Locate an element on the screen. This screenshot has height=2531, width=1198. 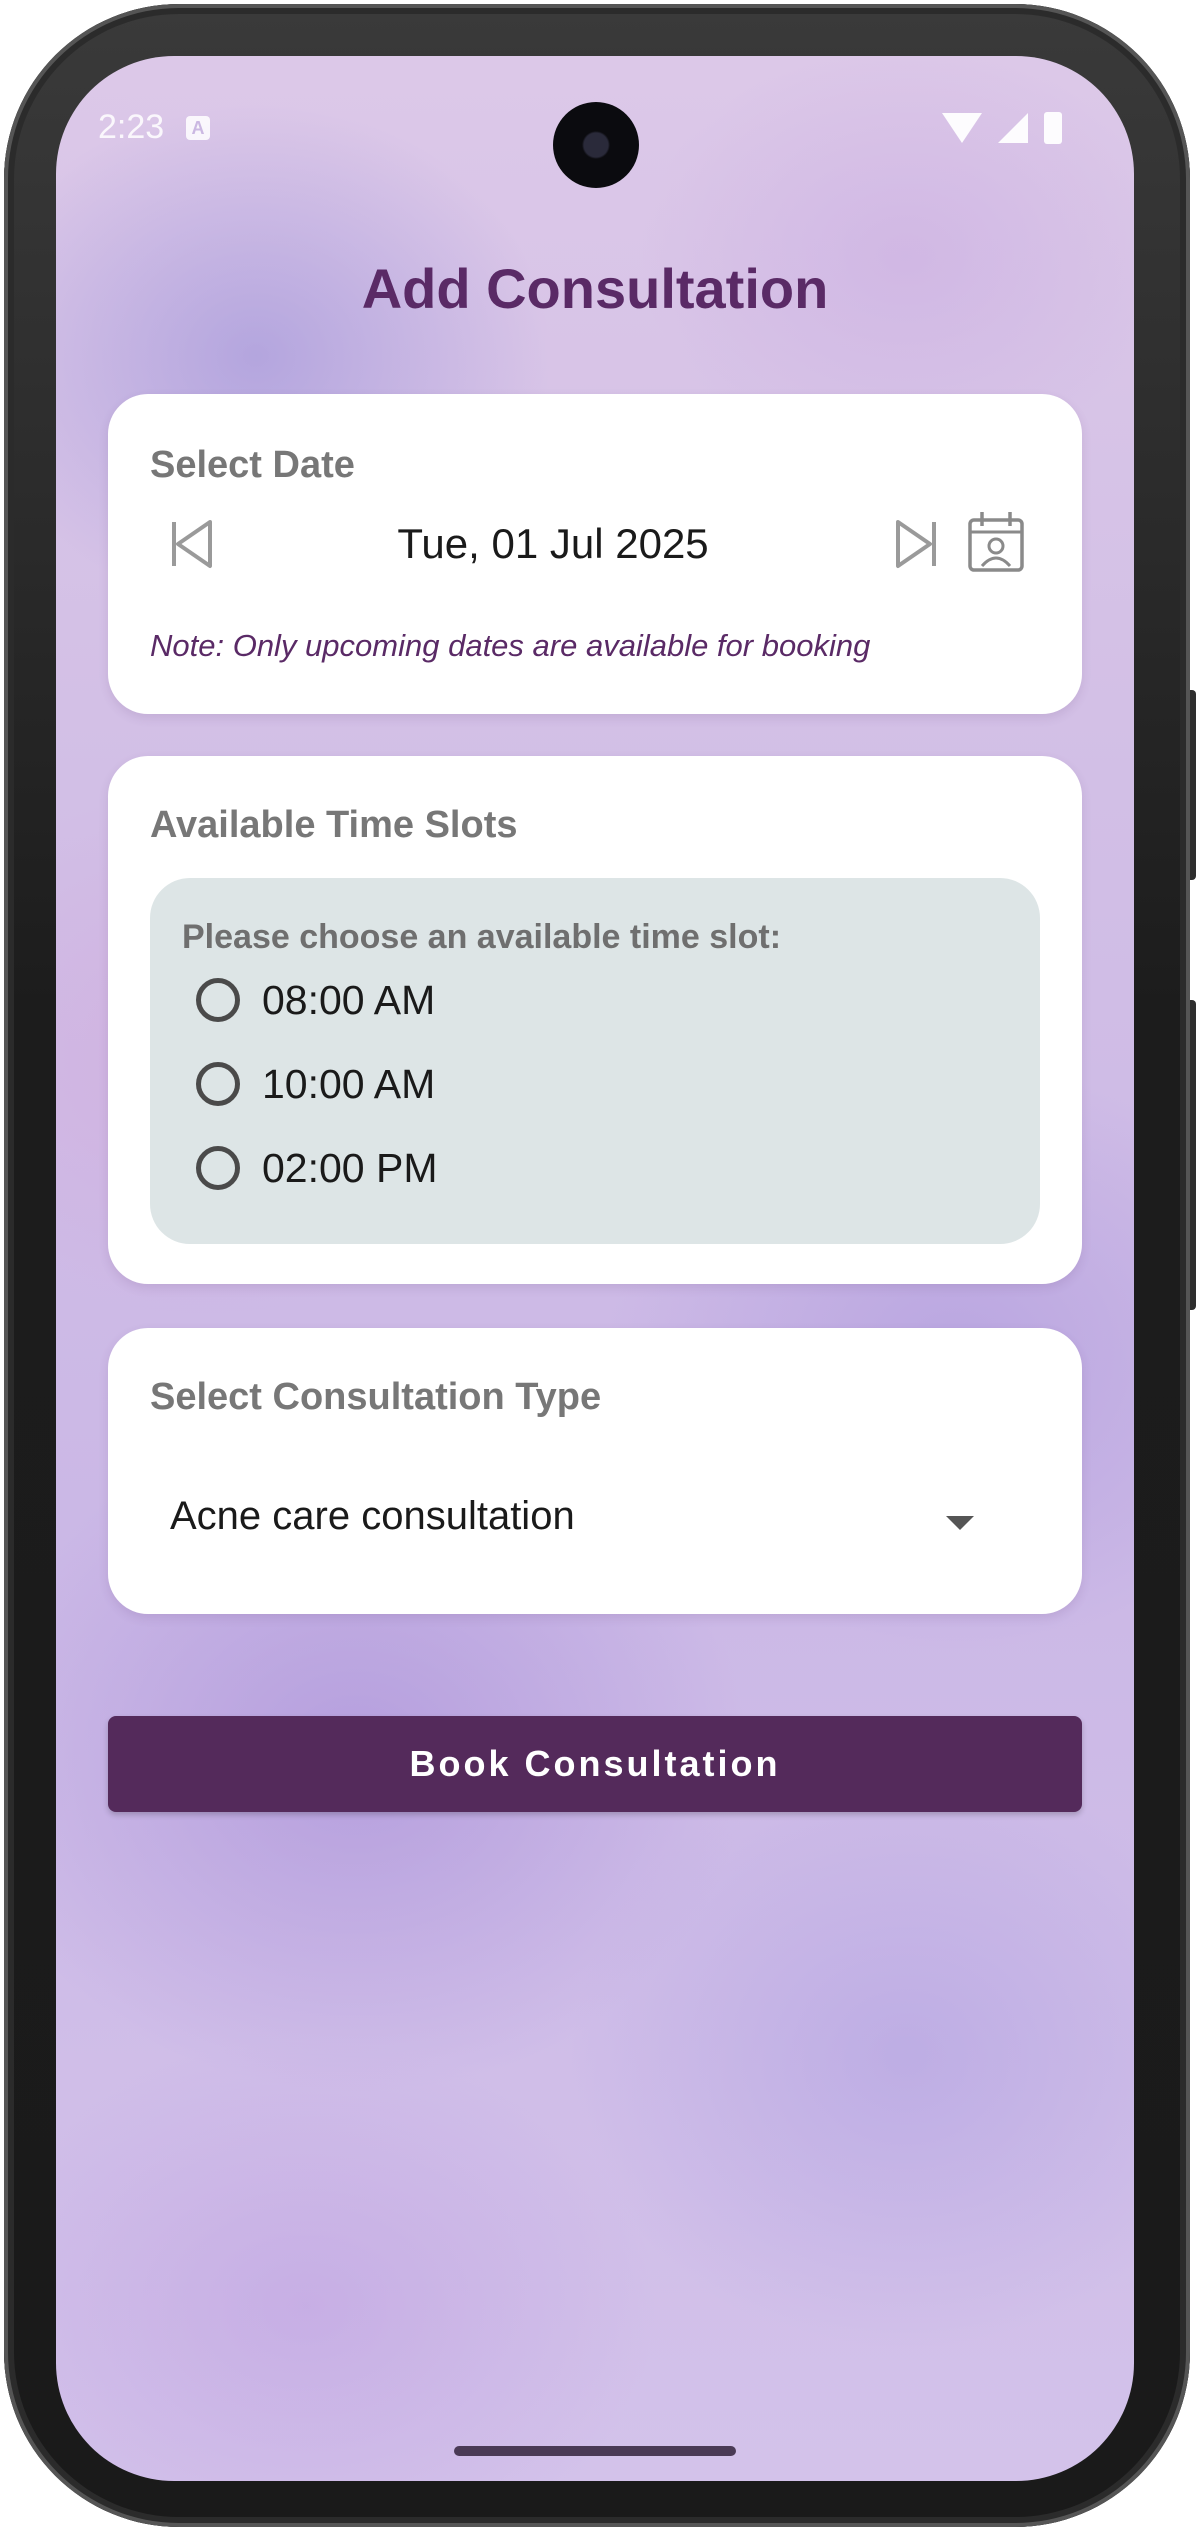
status-time: 2:23 is located at coordinates (131, 127).